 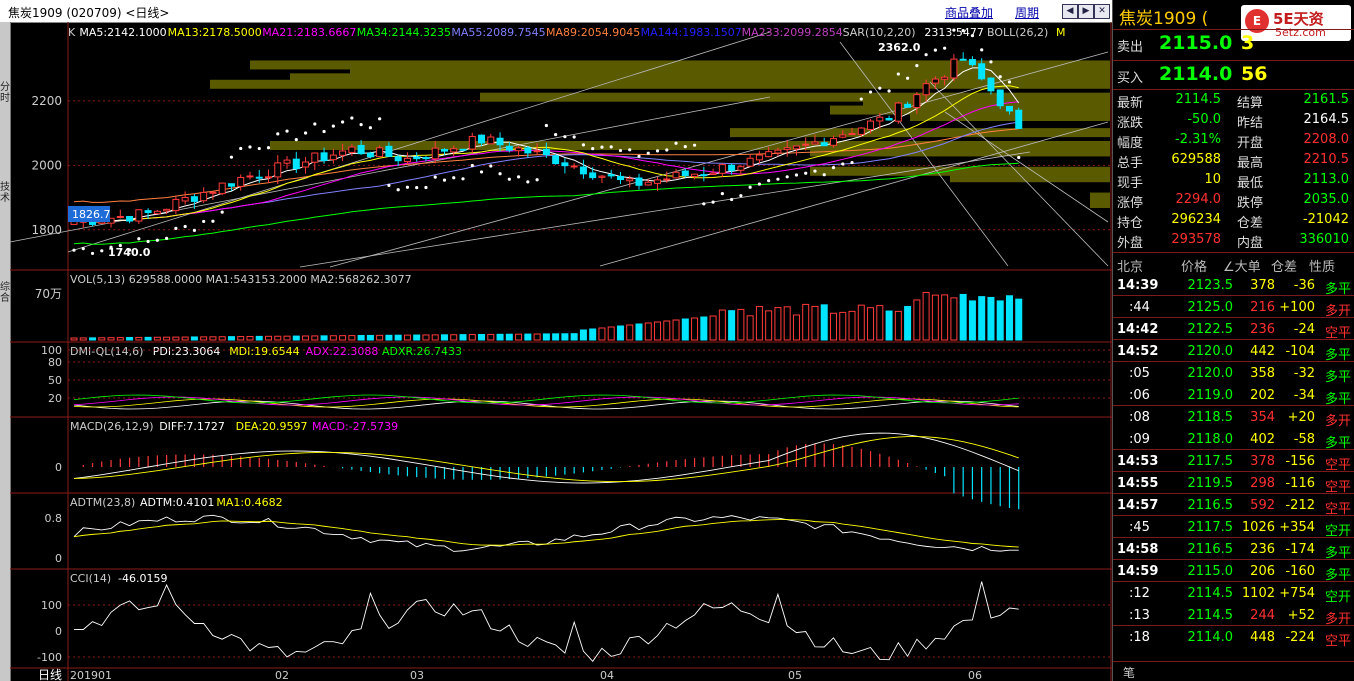 I want to click on tick-price: 2120.0, so click(x=1210, y=351).